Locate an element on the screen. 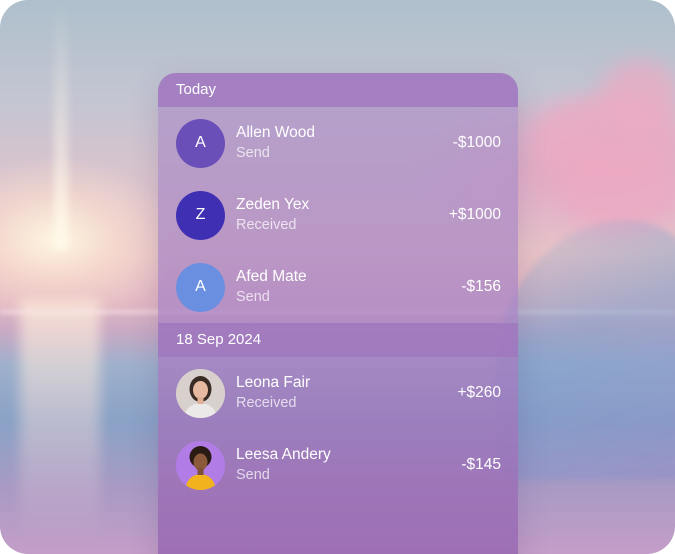 The image size is (675, 554). section-header-date: 18 Sep 2024 is located at coordinates (338, 340).